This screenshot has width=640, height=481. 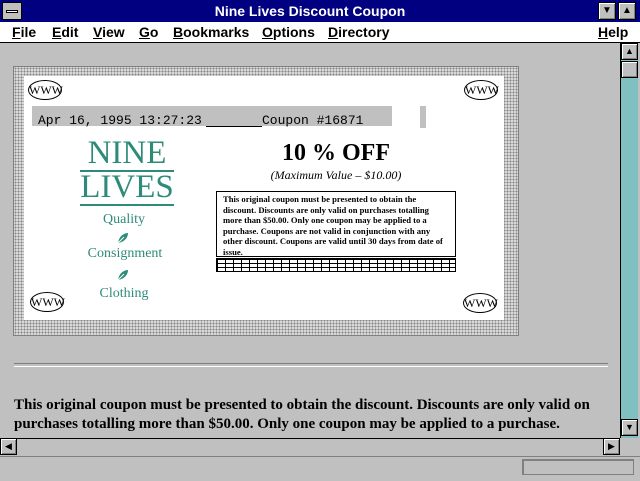 I want to click on system-menu-icon, so click(x=12, y=11).